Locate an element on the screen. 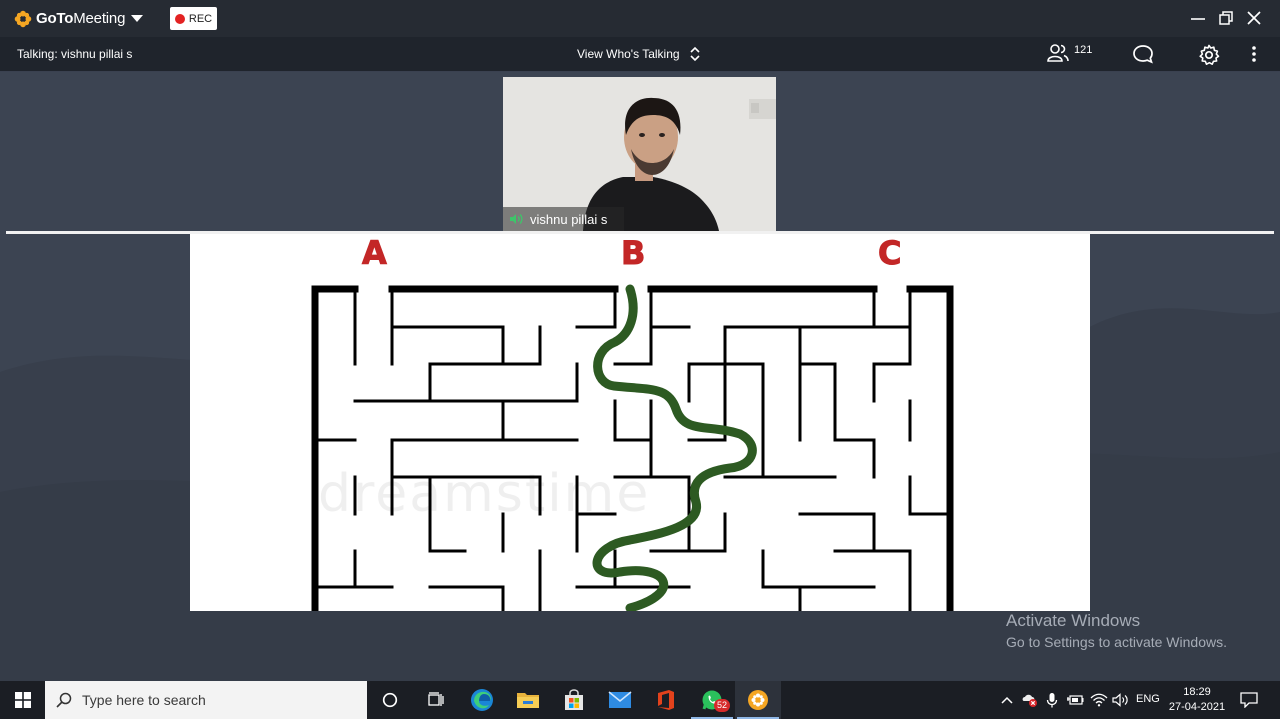 The height and width of the screenshot is (719, 1280). speaker-icon is located at coordinates (516, 219).